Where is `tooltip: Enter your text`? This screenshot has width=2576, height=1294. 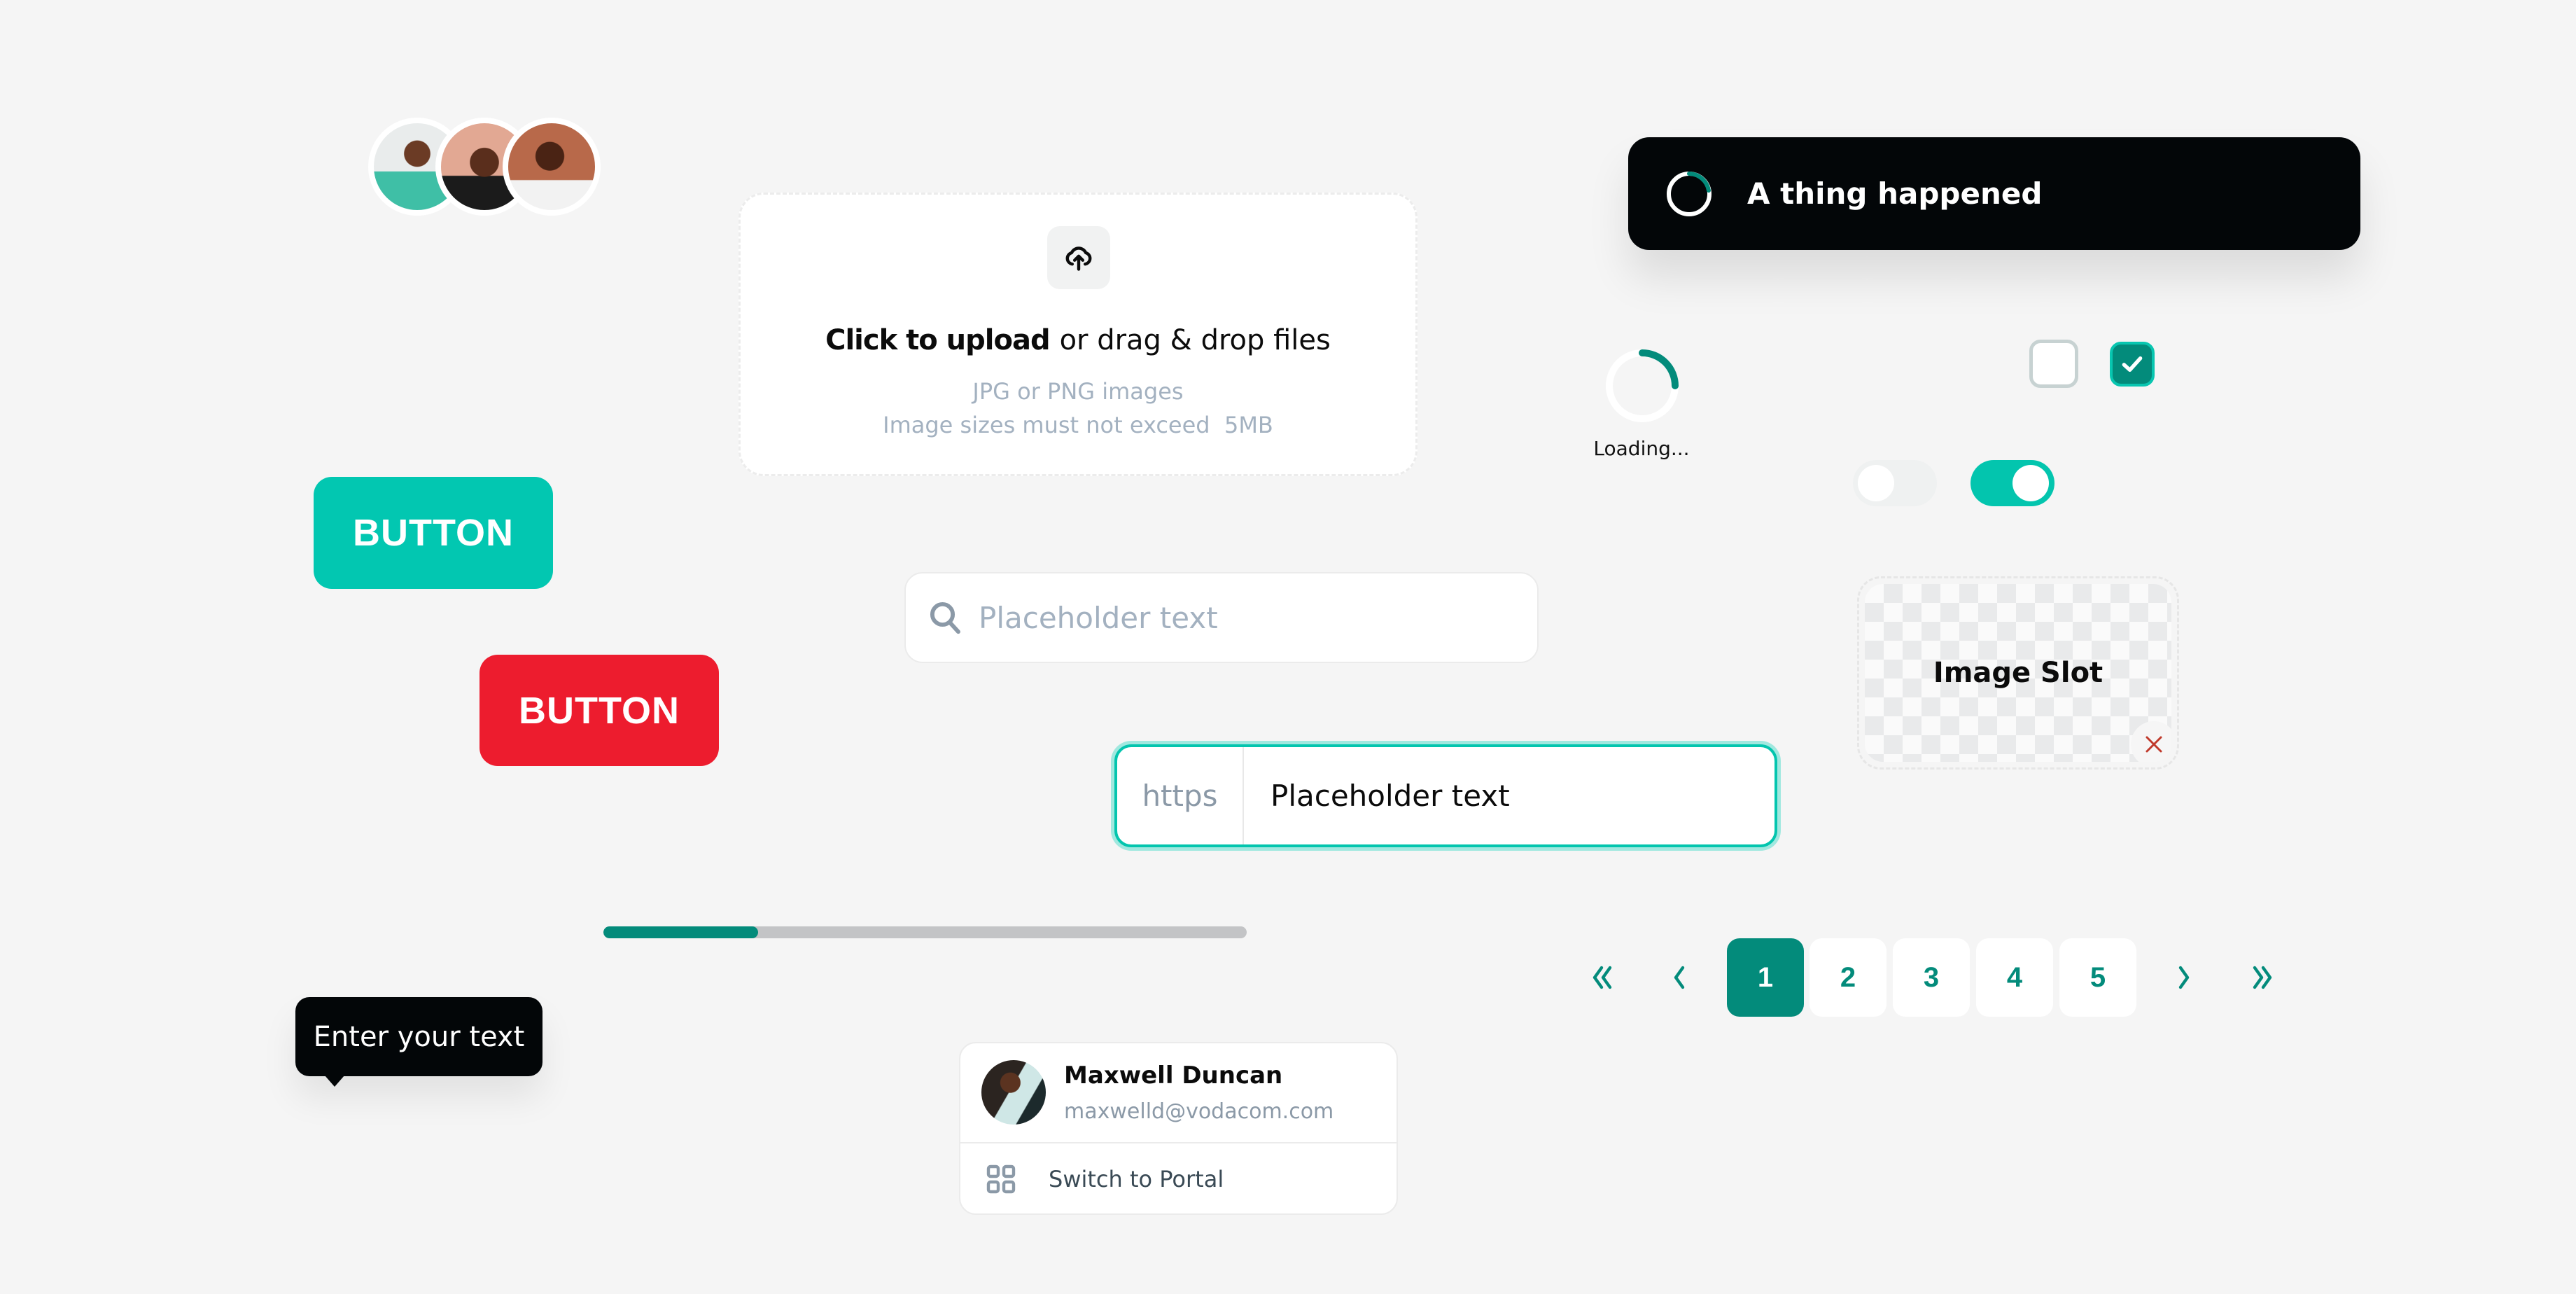
tooltip: Enter your text is located at coordinates (418, 1042).